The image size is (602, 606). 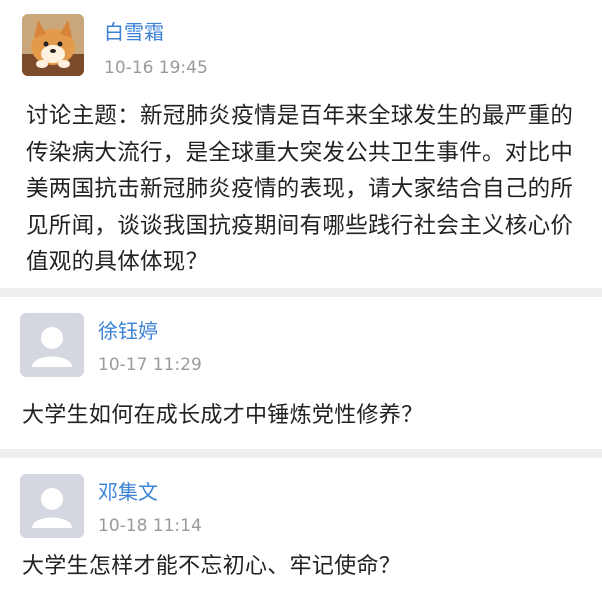 What do you see at coordinates (134, 32) in the screenshot?
I see `username: 白雪霜` at bounding box center [134, 32].